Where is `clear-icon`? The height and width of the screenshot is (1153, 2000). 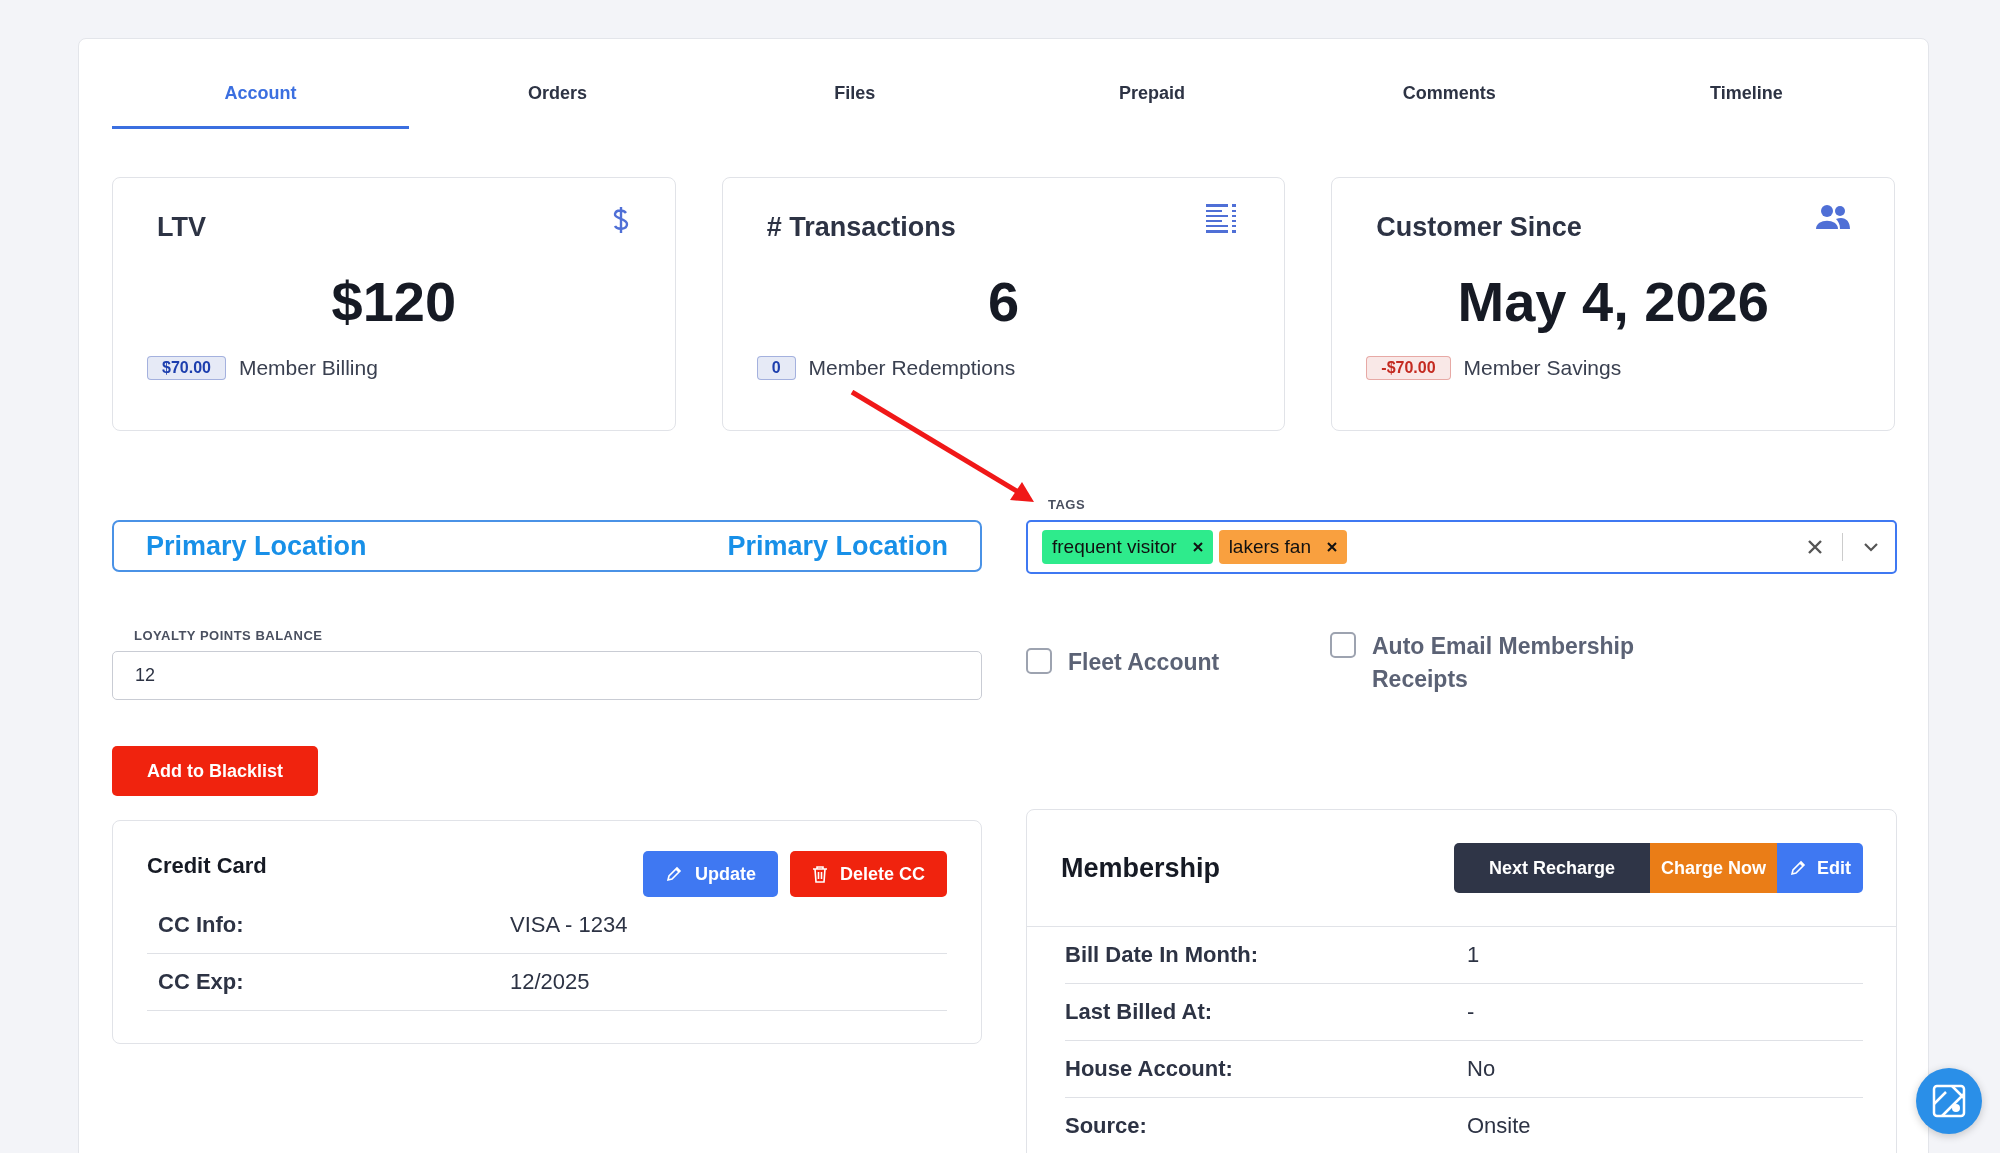 clear-icon is located at coordinates (1815, 547).